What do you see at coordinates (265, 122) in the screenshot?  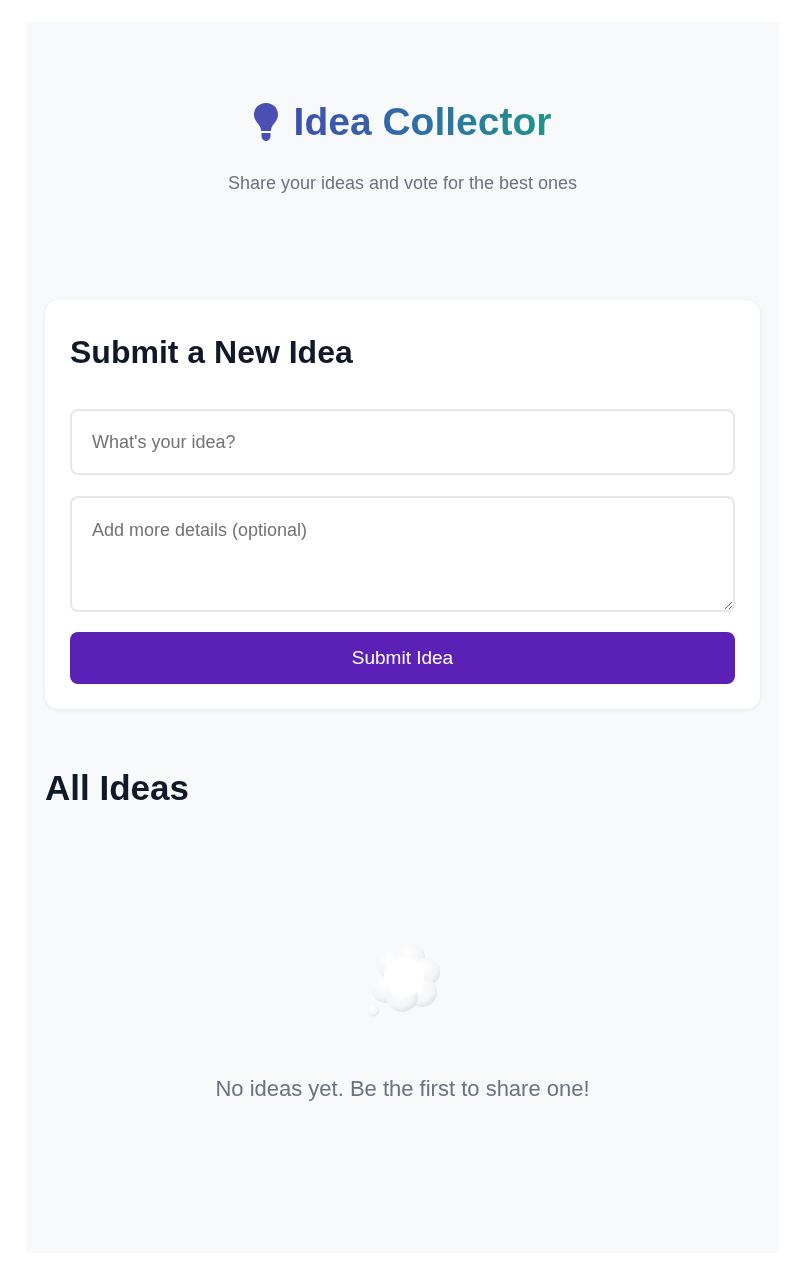 I see `lightbulb-icon` at bounding box center [265, 122].